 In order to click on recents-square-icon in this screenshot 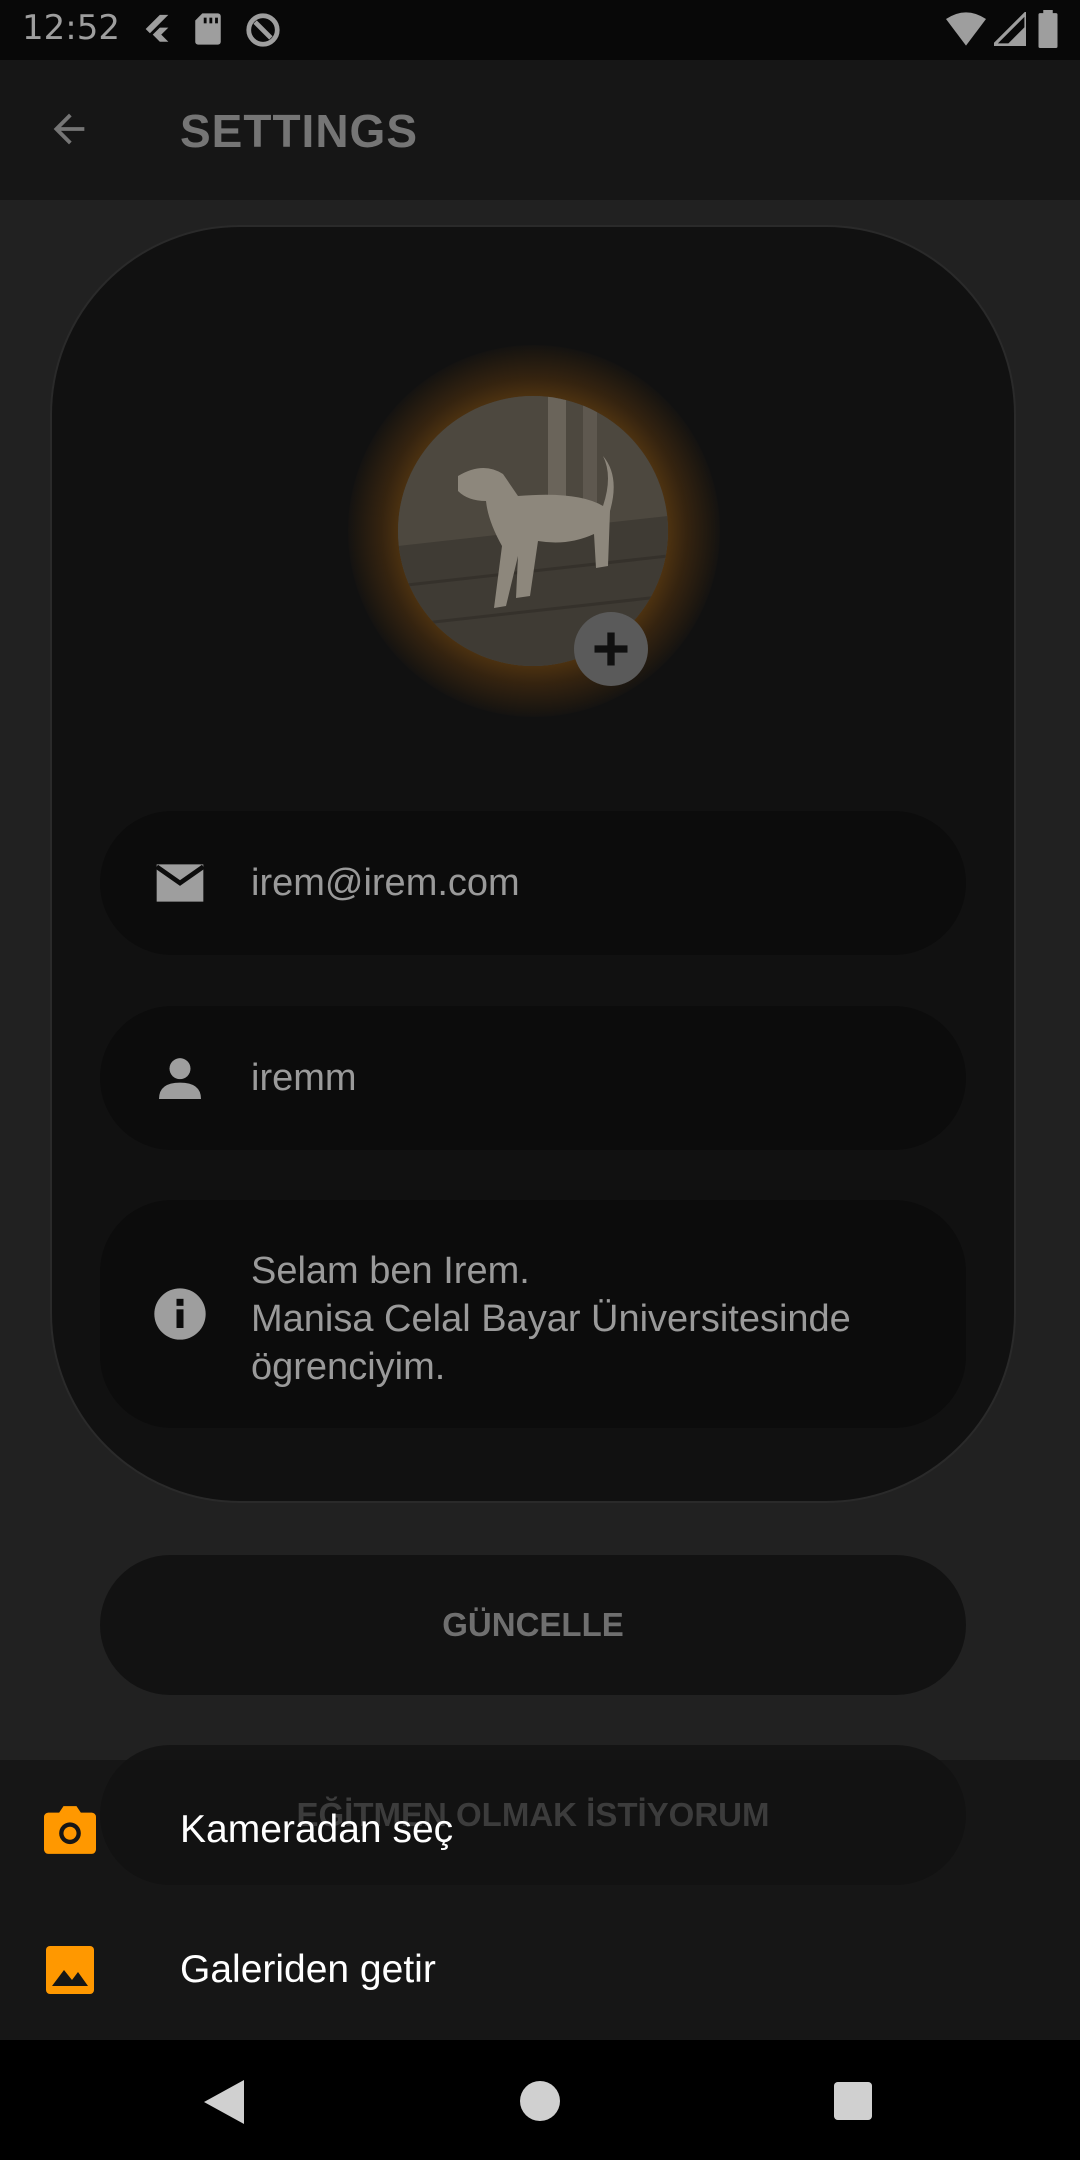, I will do `click(853, 2101)`.